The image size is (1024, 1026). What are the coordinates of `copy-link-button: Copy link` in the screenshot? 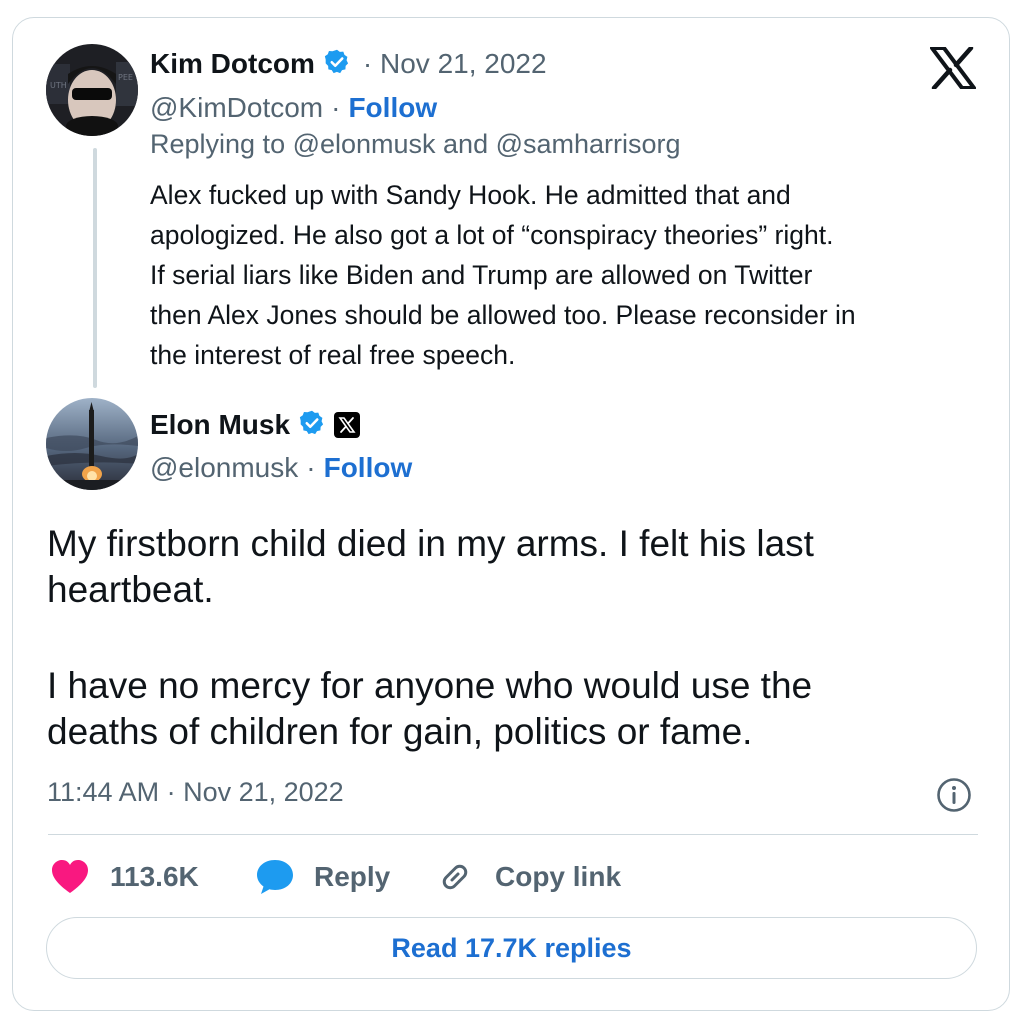 It's located at (529, 877).